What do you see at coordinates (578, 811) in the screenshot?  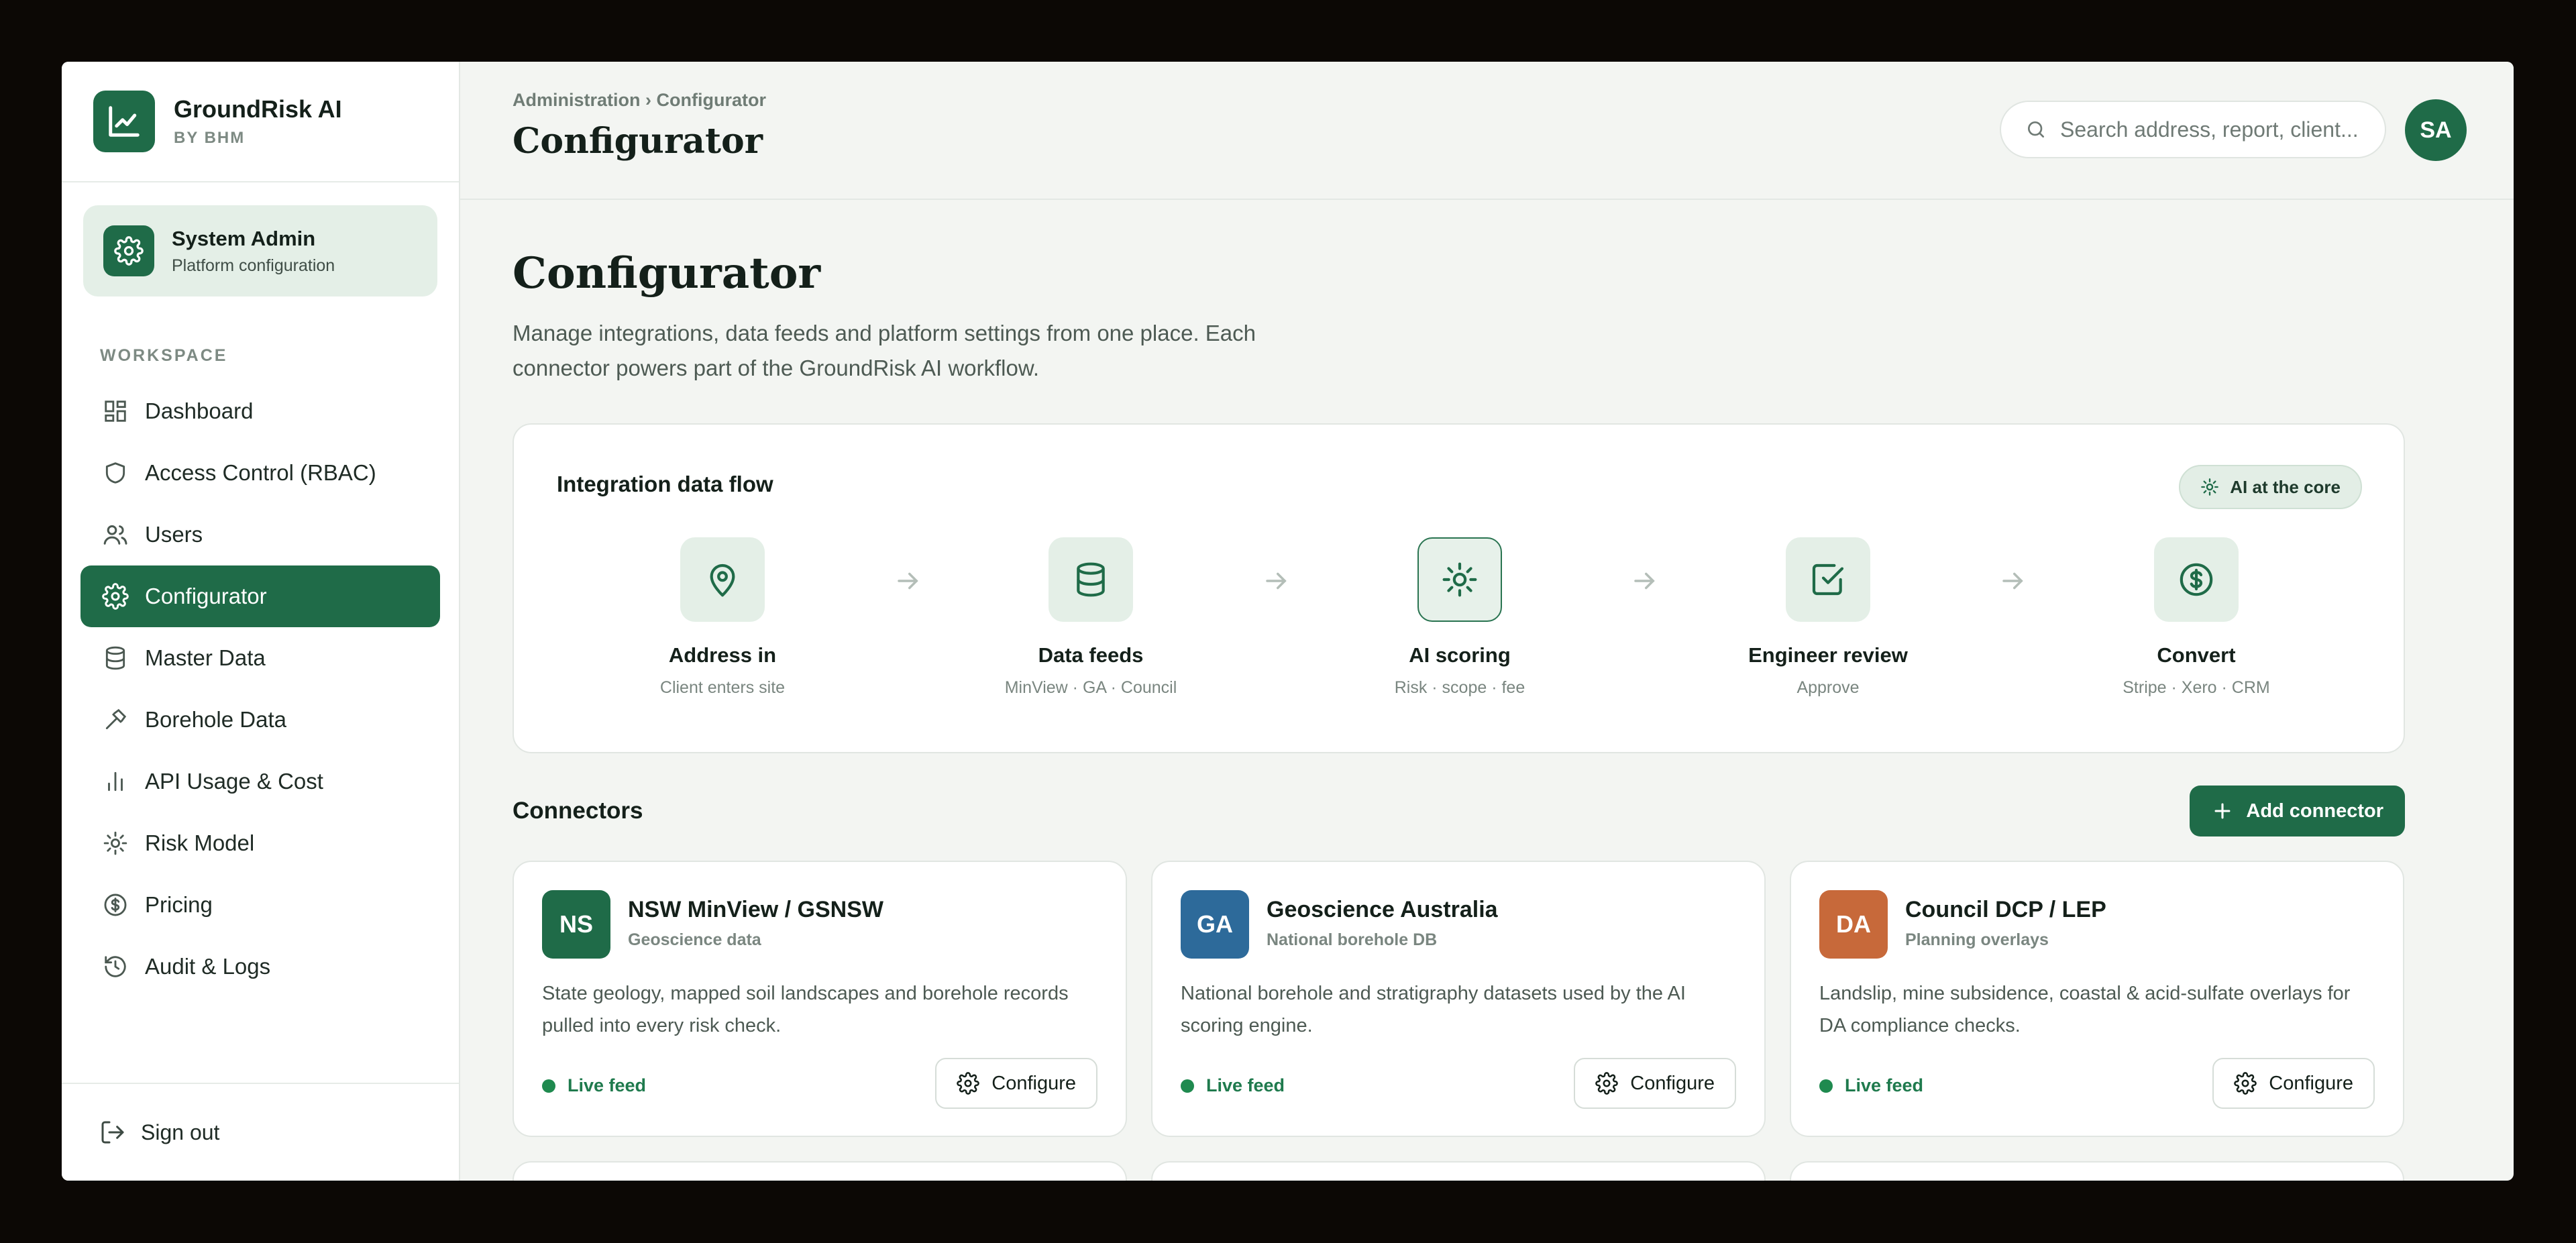 I see `connectors-title: Connectors` at bounding box center [578, 811].